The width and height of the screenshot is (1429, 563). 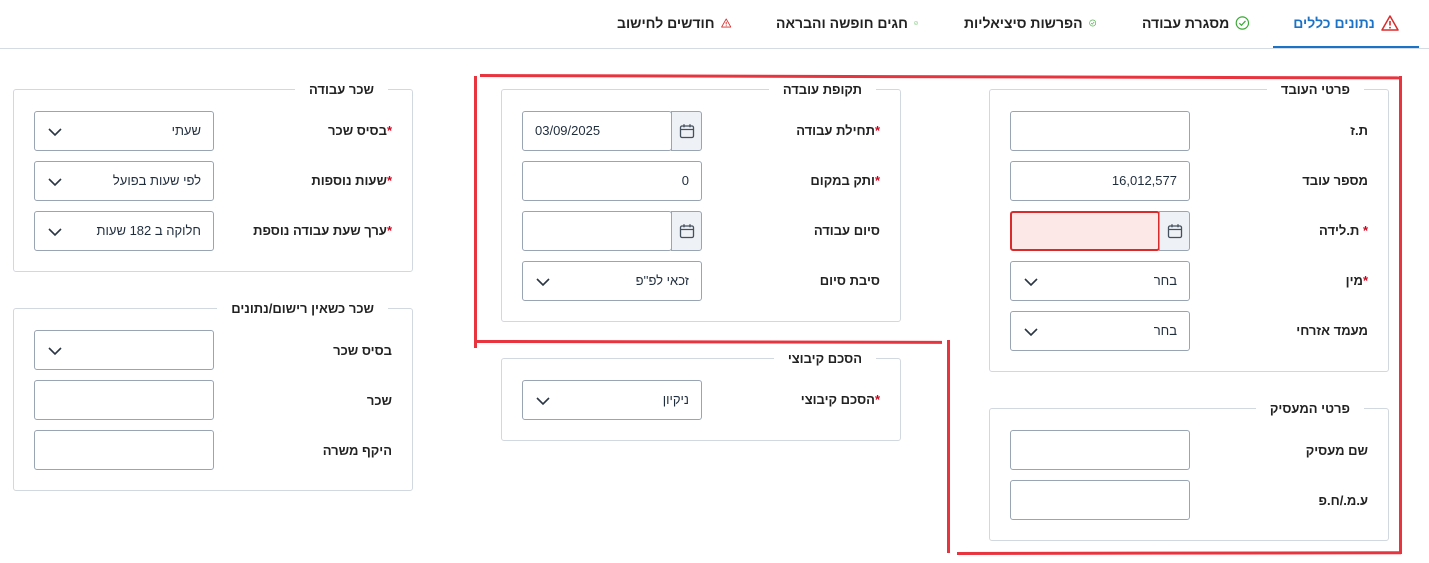 I want to click on position-scope-input, so click(x=124, y=450).